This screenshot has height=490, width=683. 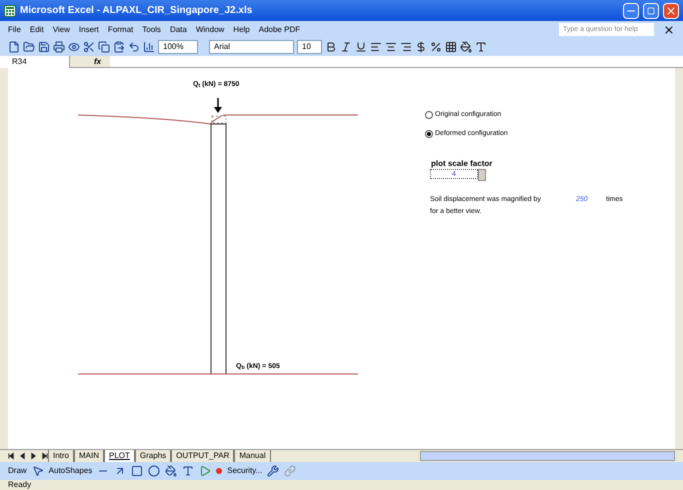 I want to click on sheet-tab: OUTPUT_PAR, so click(x=202, y=456).